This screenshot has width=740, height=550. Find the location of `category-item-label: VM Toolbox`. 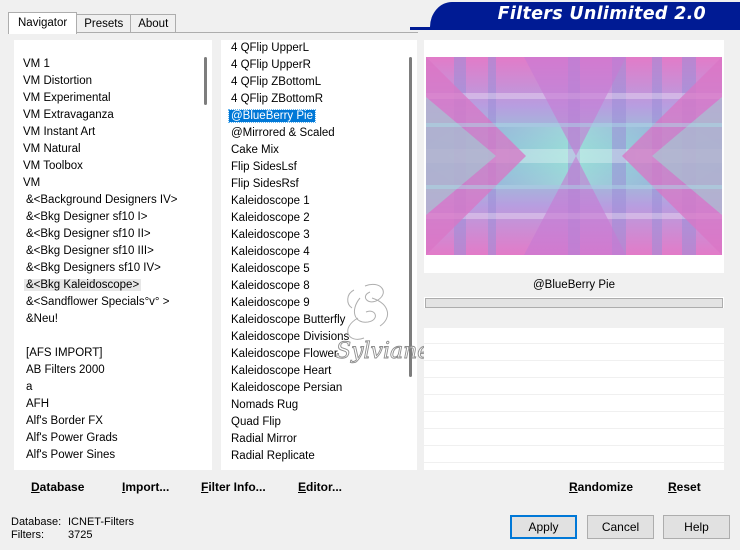

category-item-label: VM Toolbox is located at coordinates (53, 165).